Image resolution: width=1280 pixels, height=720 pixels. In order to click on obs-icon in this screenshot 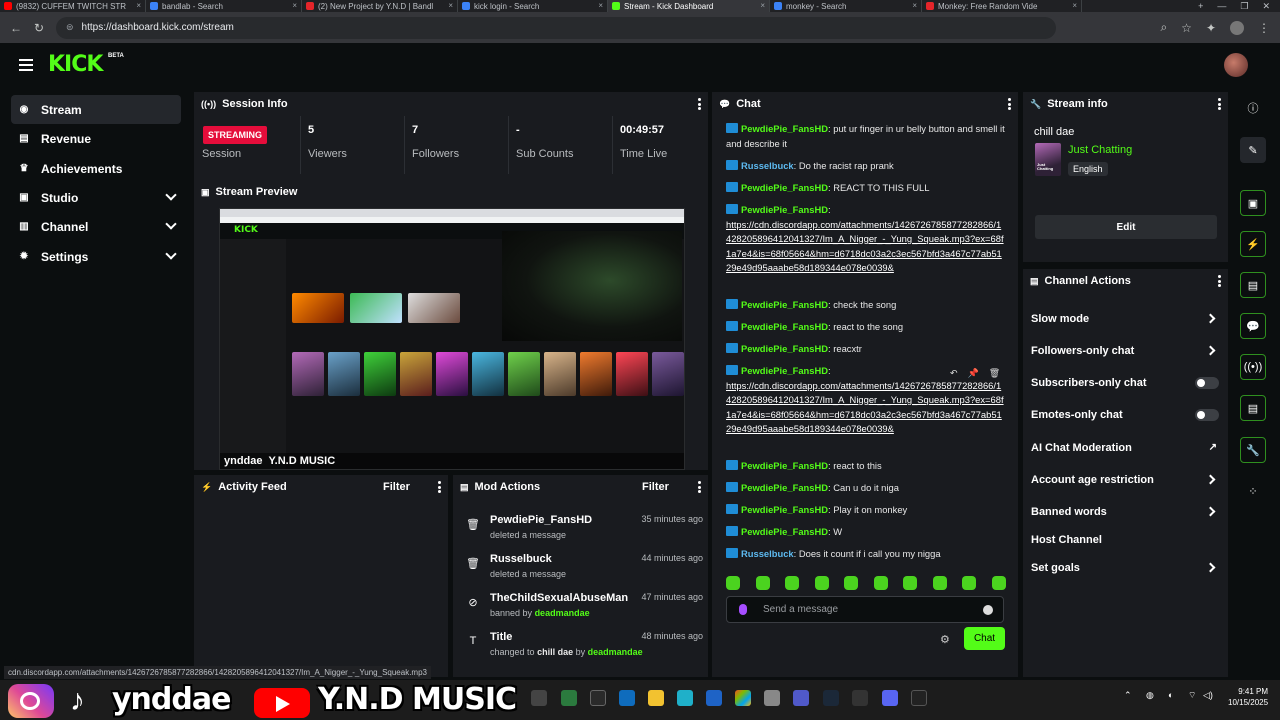, I will do `click(919, 698)`.